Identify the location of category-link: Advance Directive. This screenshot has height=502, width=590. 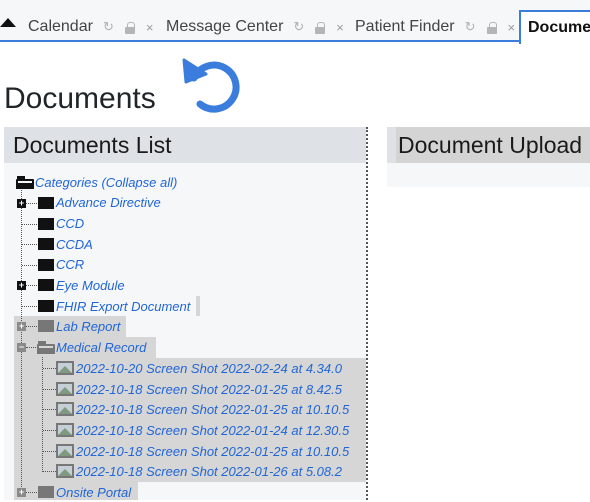
(108, 202).